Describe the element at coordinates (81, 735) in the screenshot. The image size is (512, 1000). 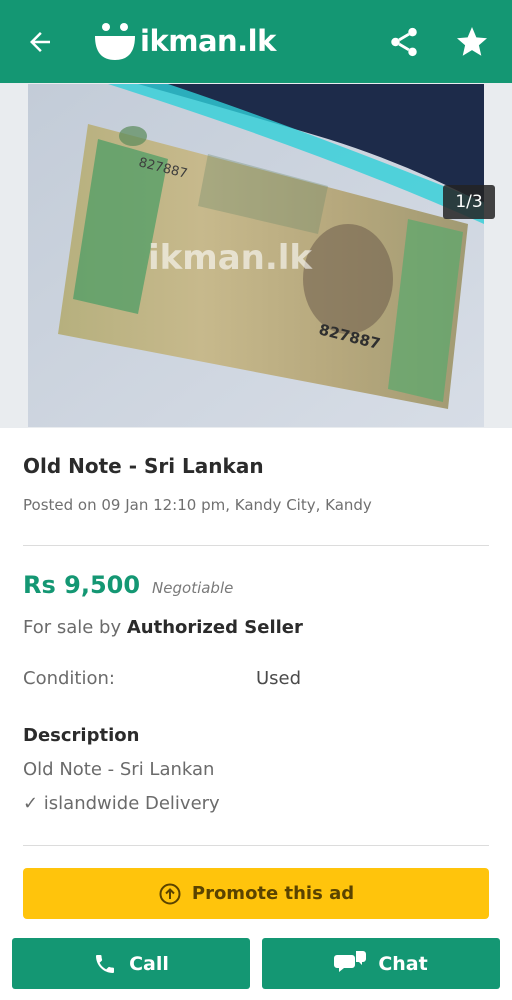
I see `description-heading: Description` at that location.